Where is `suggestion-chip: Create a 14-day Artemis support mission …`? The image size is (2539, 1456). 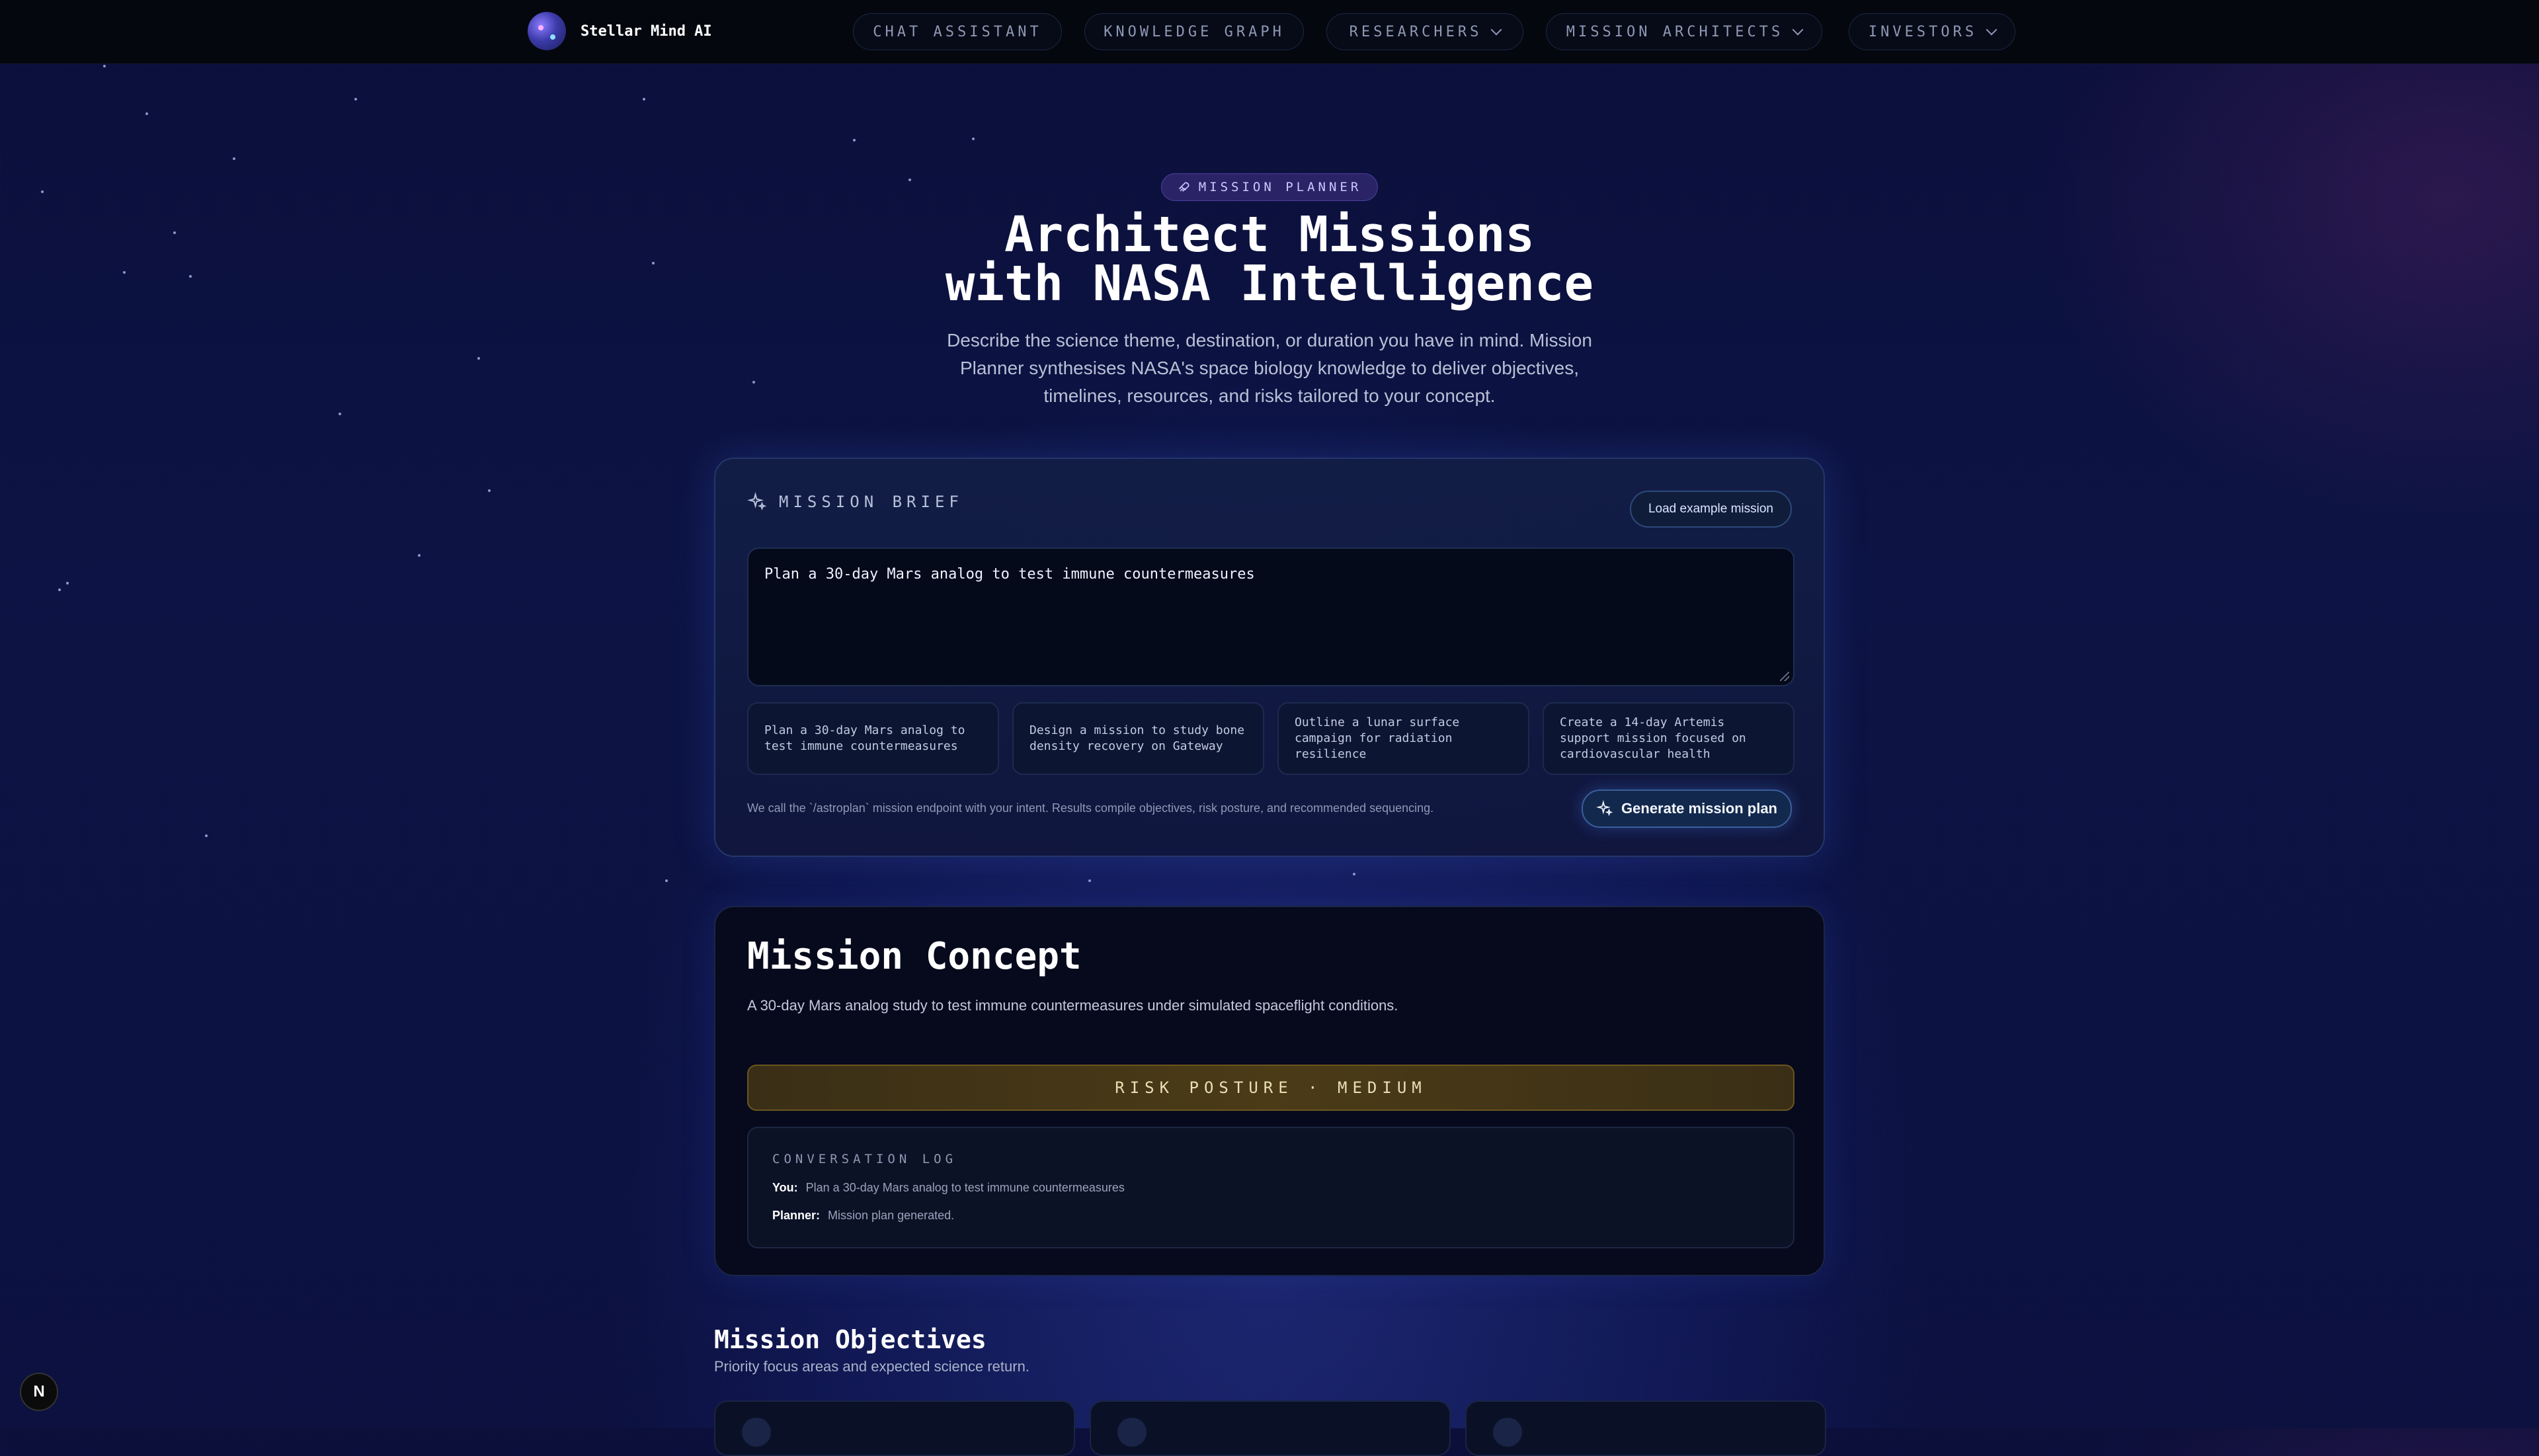 suggestion-chip: Create a 14-day Artemis support mission … is located at coordinates (1668, 738).